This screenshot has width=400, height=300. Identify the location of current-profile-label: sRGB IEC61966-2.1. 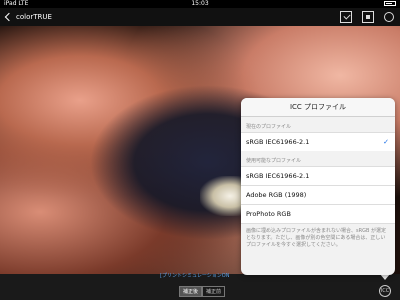
(278, 142).